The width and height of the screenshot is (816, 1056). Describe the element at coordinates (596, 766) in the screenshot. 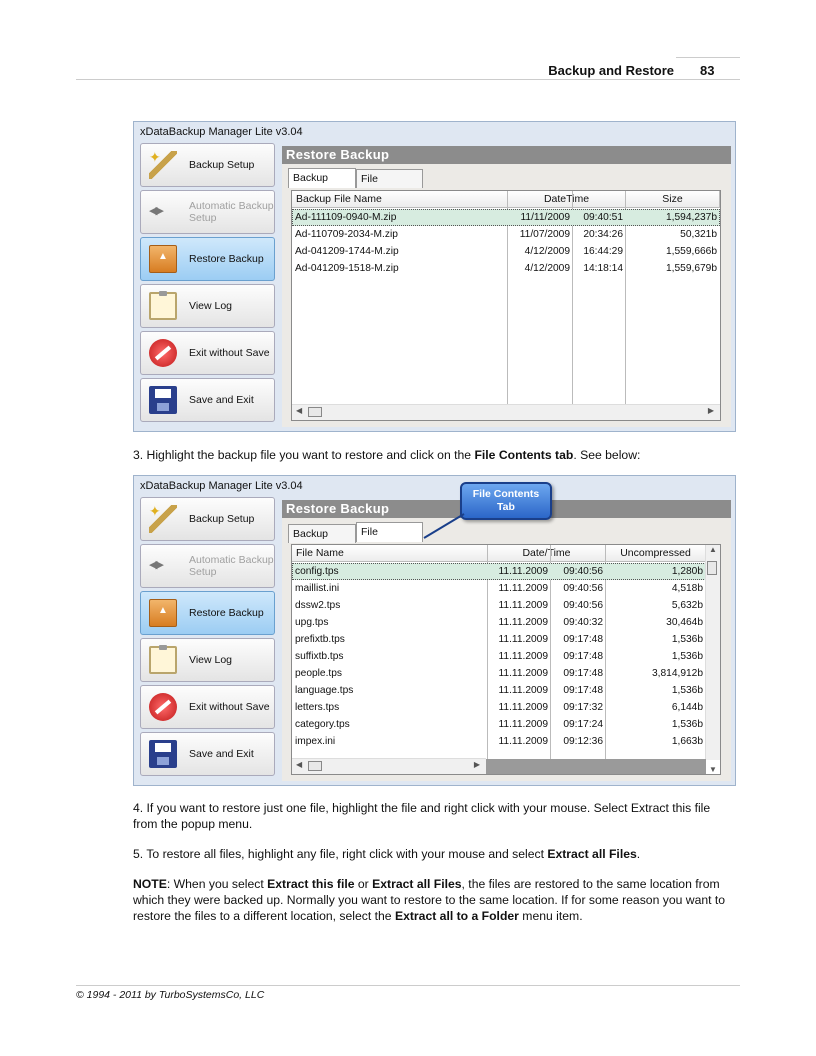

I see `scrollbar-filler` at that location.